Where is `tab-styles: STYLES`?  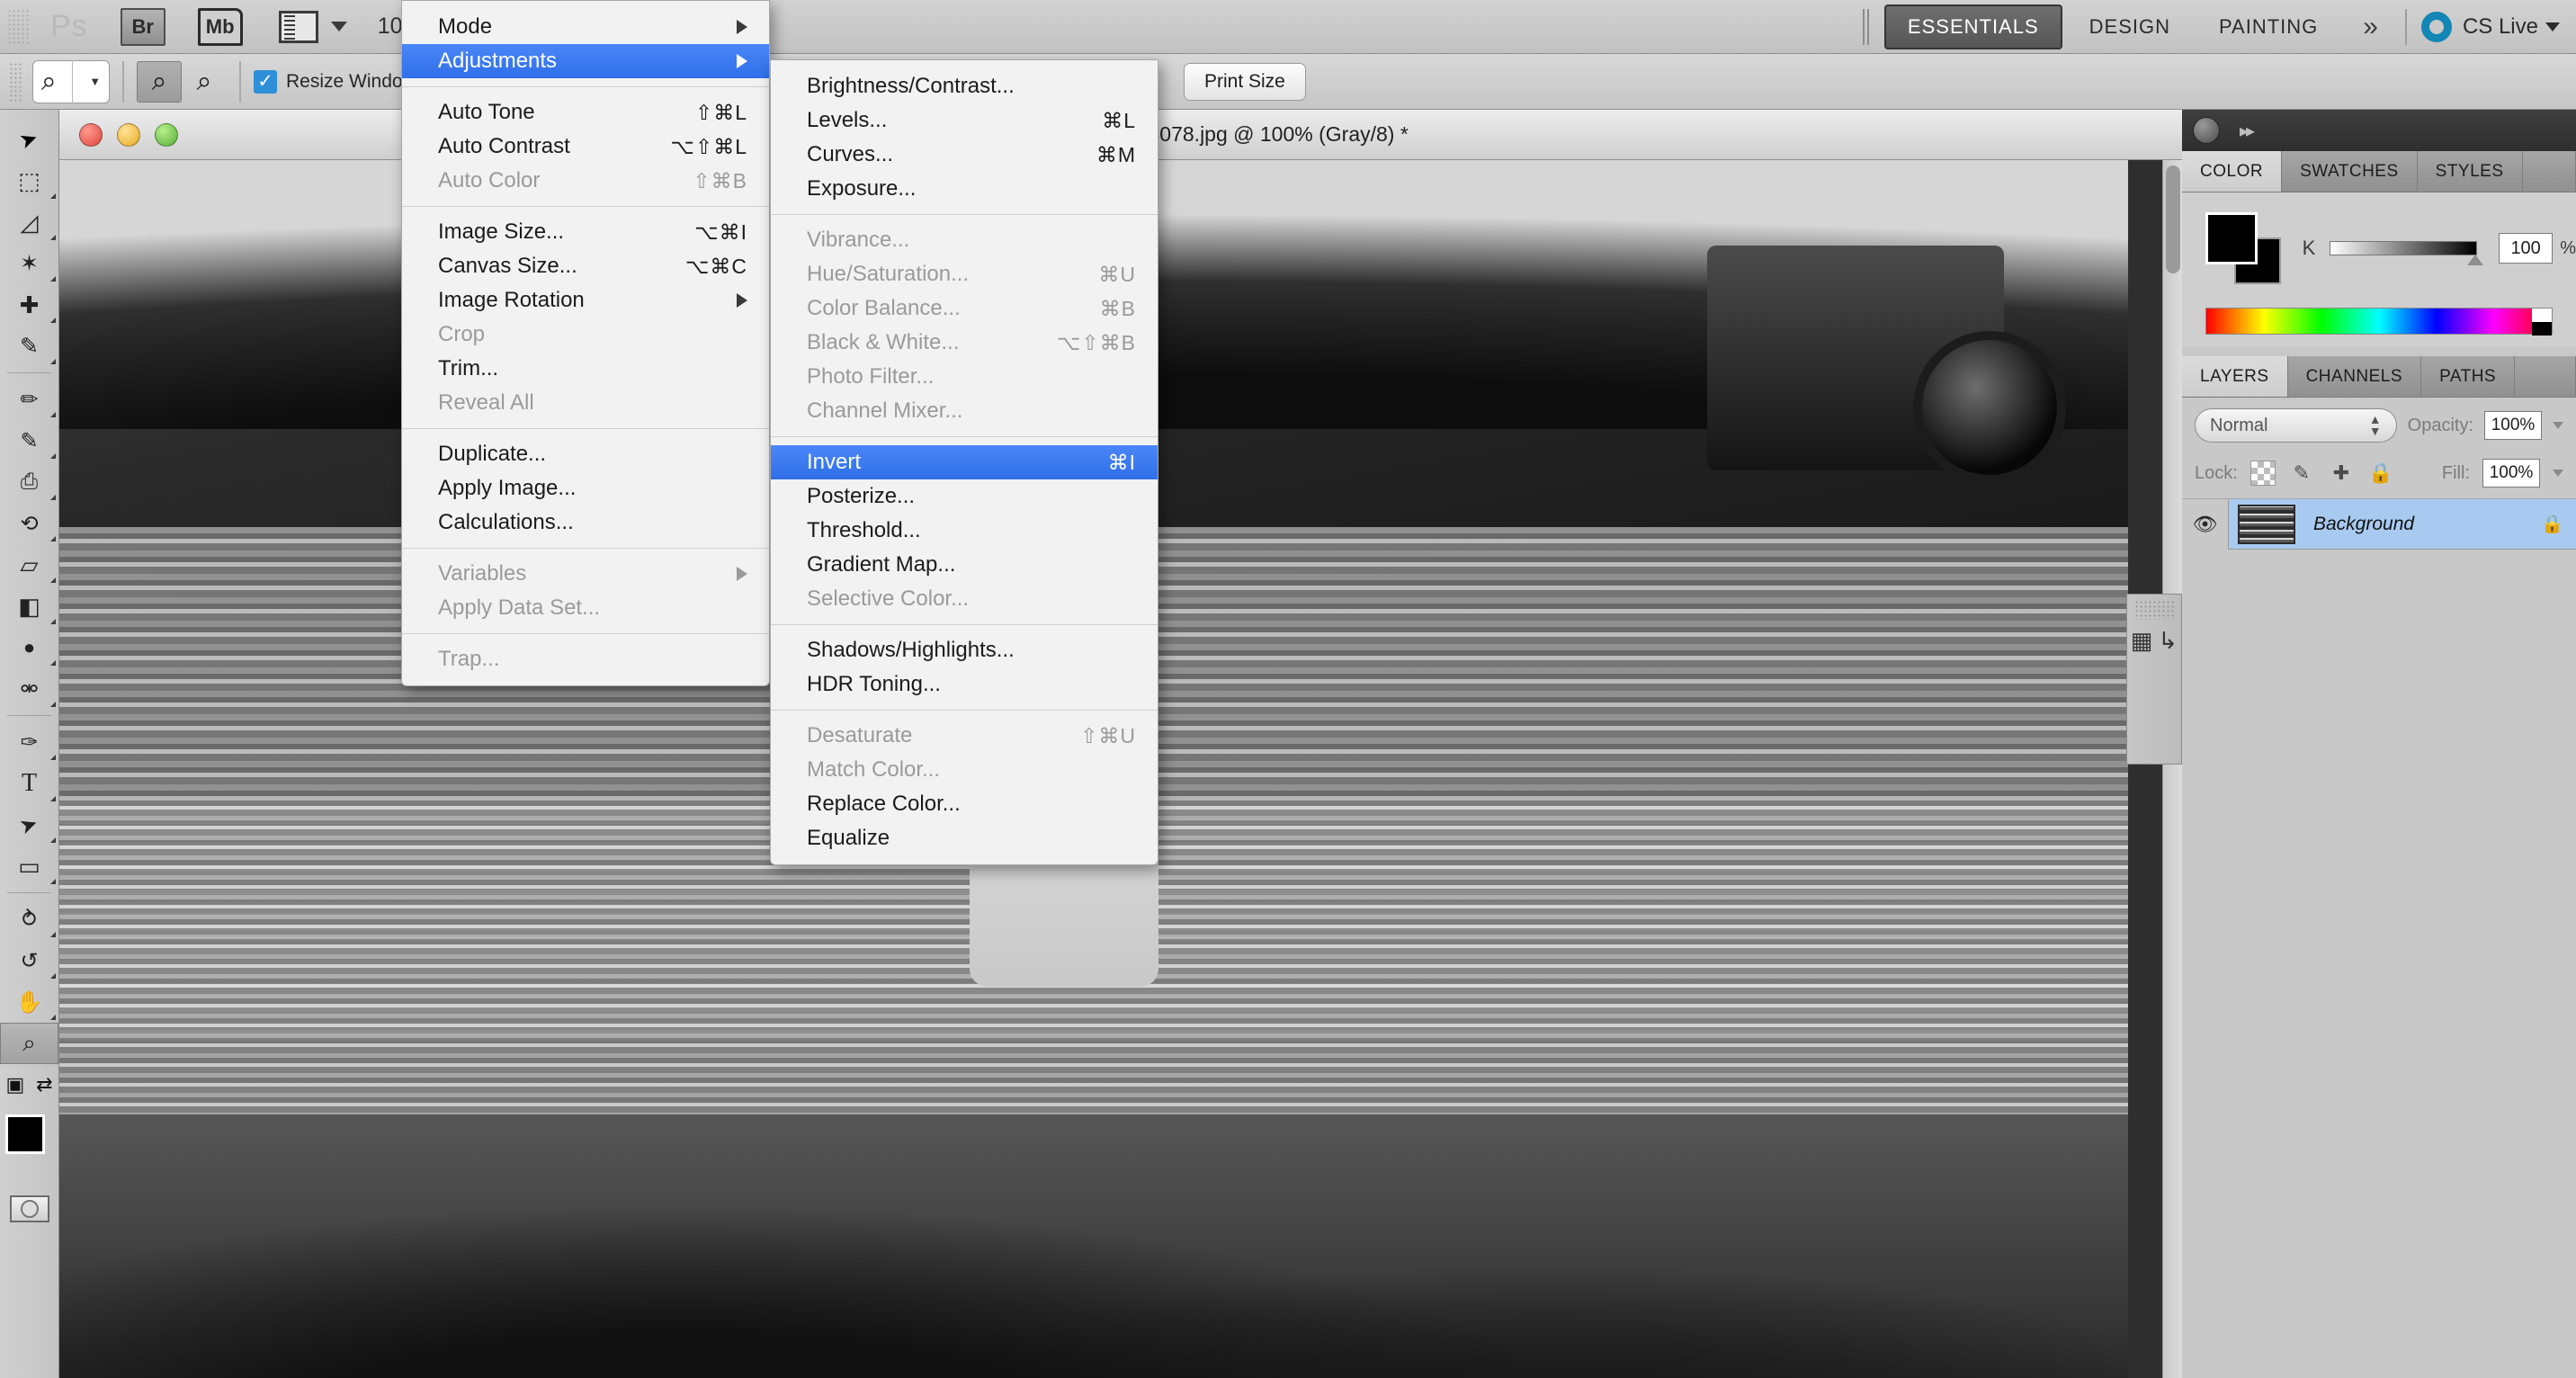
tab-styles: STYLES is located at coordinates (2470, 171).